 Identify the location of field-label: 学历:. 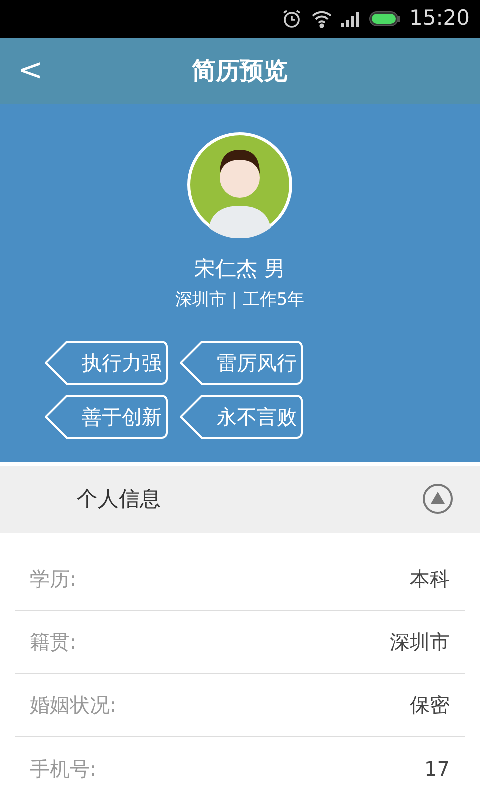
(53, 579).